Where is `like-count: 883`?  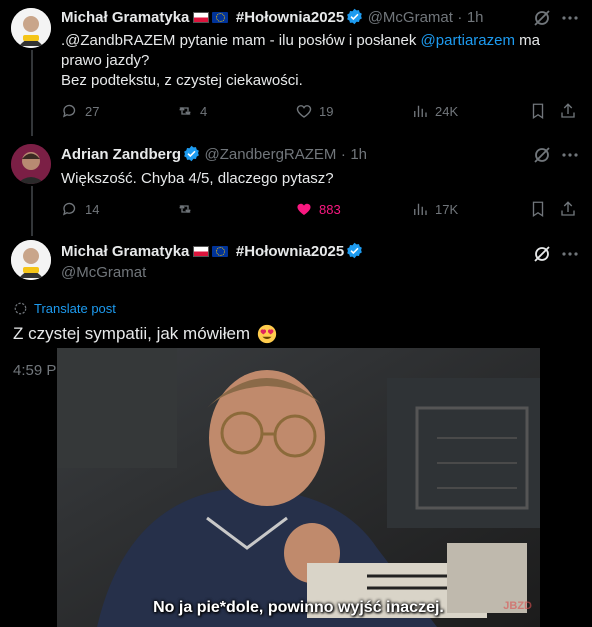 like-count: 883 is located at coordinates (330, 209).